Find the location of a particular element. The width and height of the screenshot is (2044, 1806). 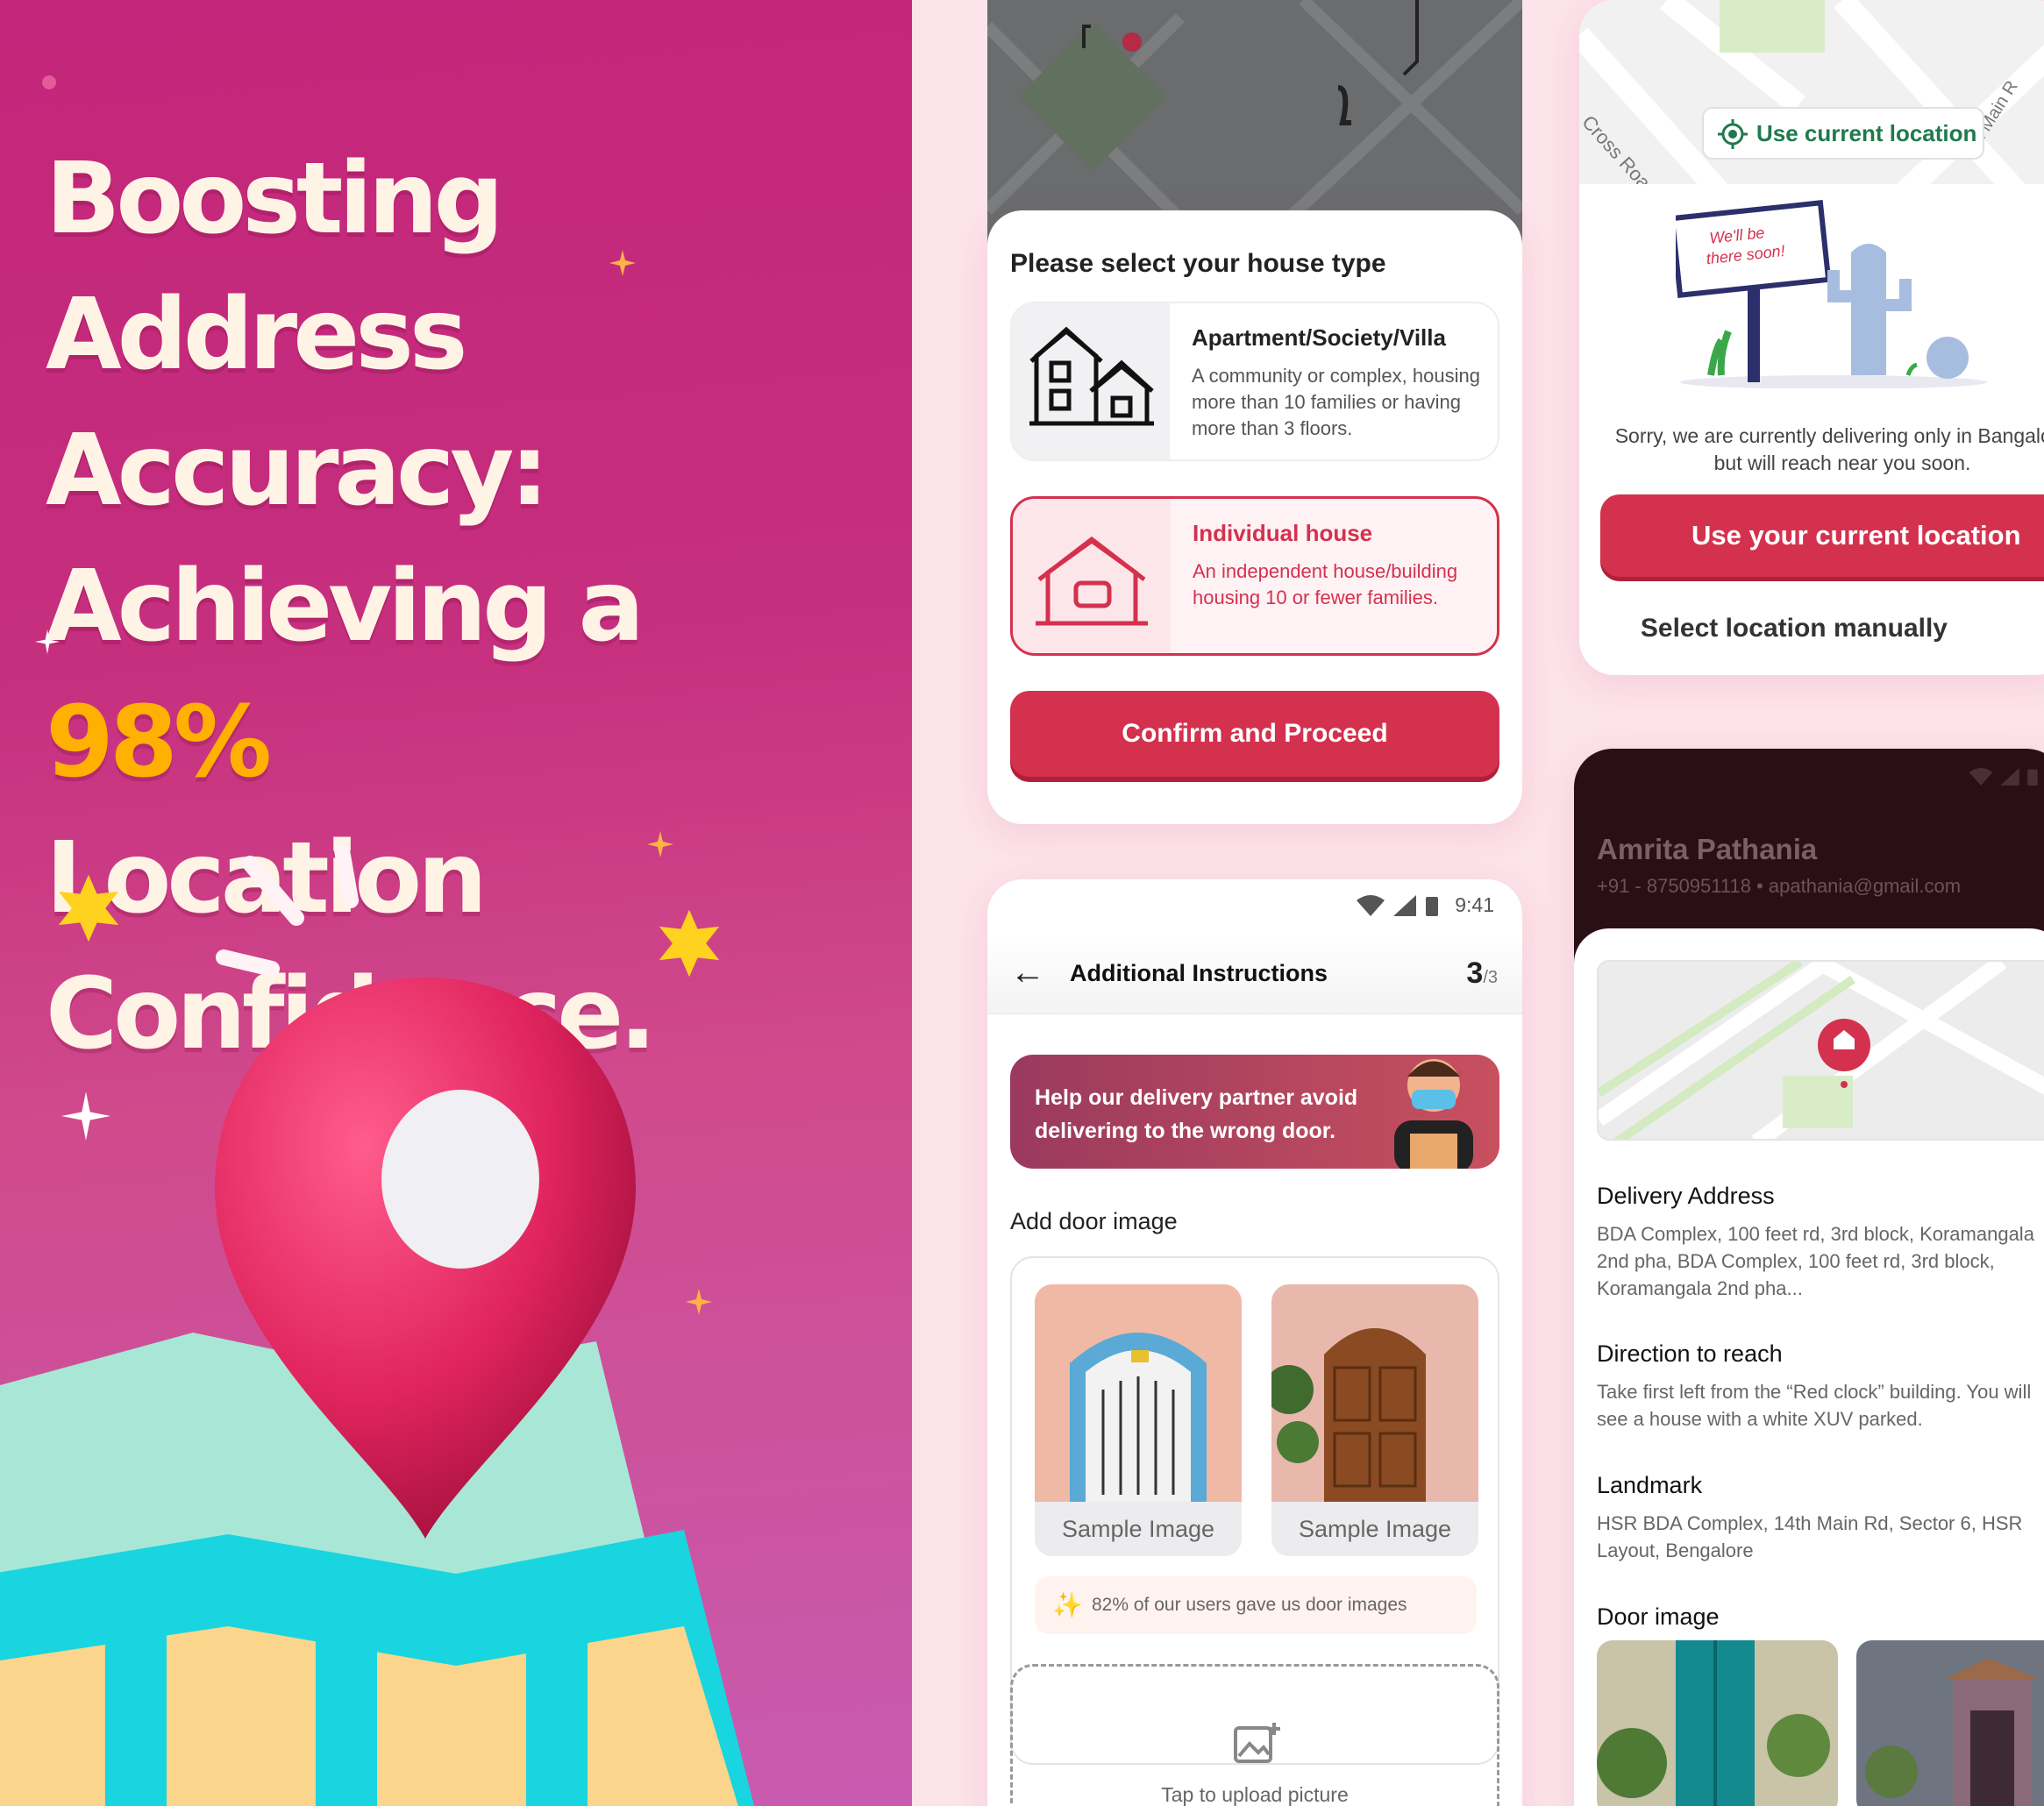

address-map is located at coordinates (1820, 1050).